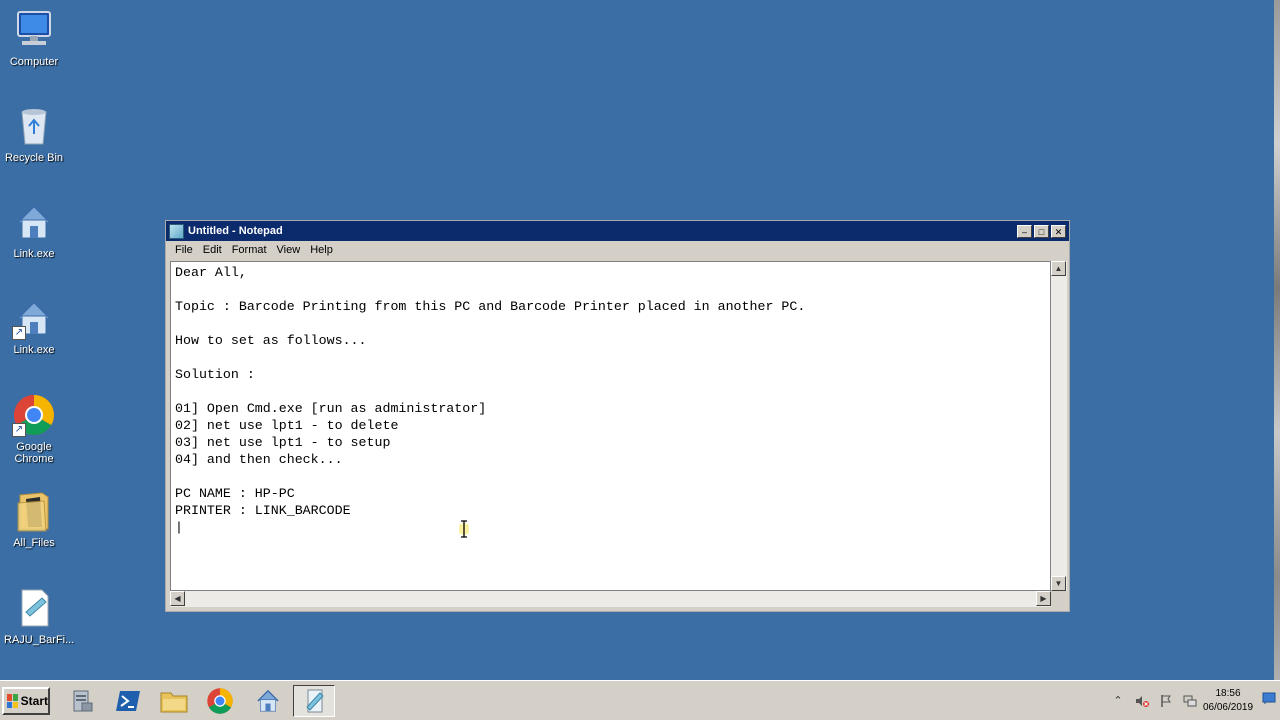 This screenshot has height=720, width=1280. Describe the element at coordinates (1043, 598) in the screenshot. I see `scroll-right-arrow-icon: ▶` at that location.